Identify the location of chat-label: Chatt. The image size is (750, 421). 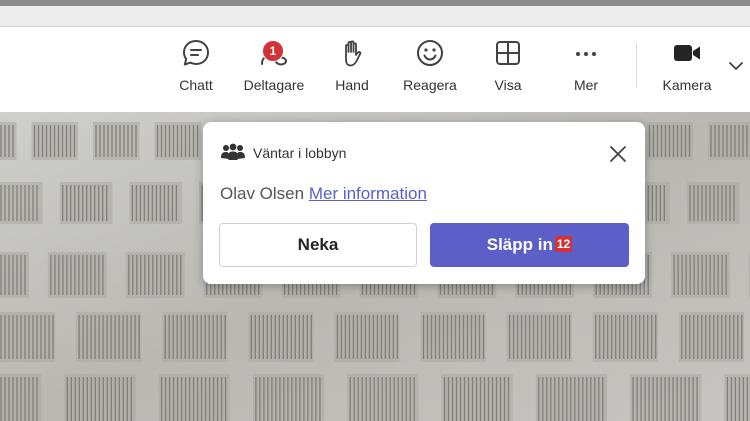
(196, 85).